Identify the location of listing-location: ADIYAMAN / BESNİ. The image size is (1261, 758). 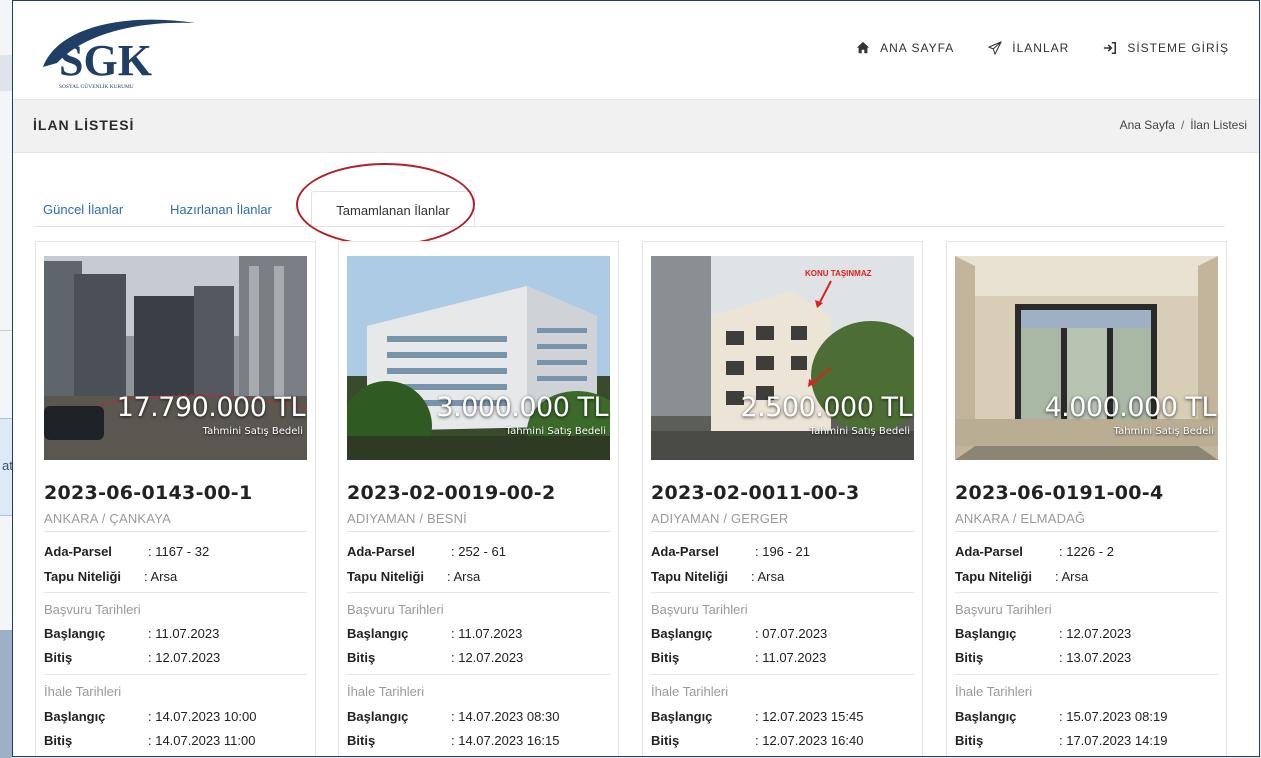
(407, 518).